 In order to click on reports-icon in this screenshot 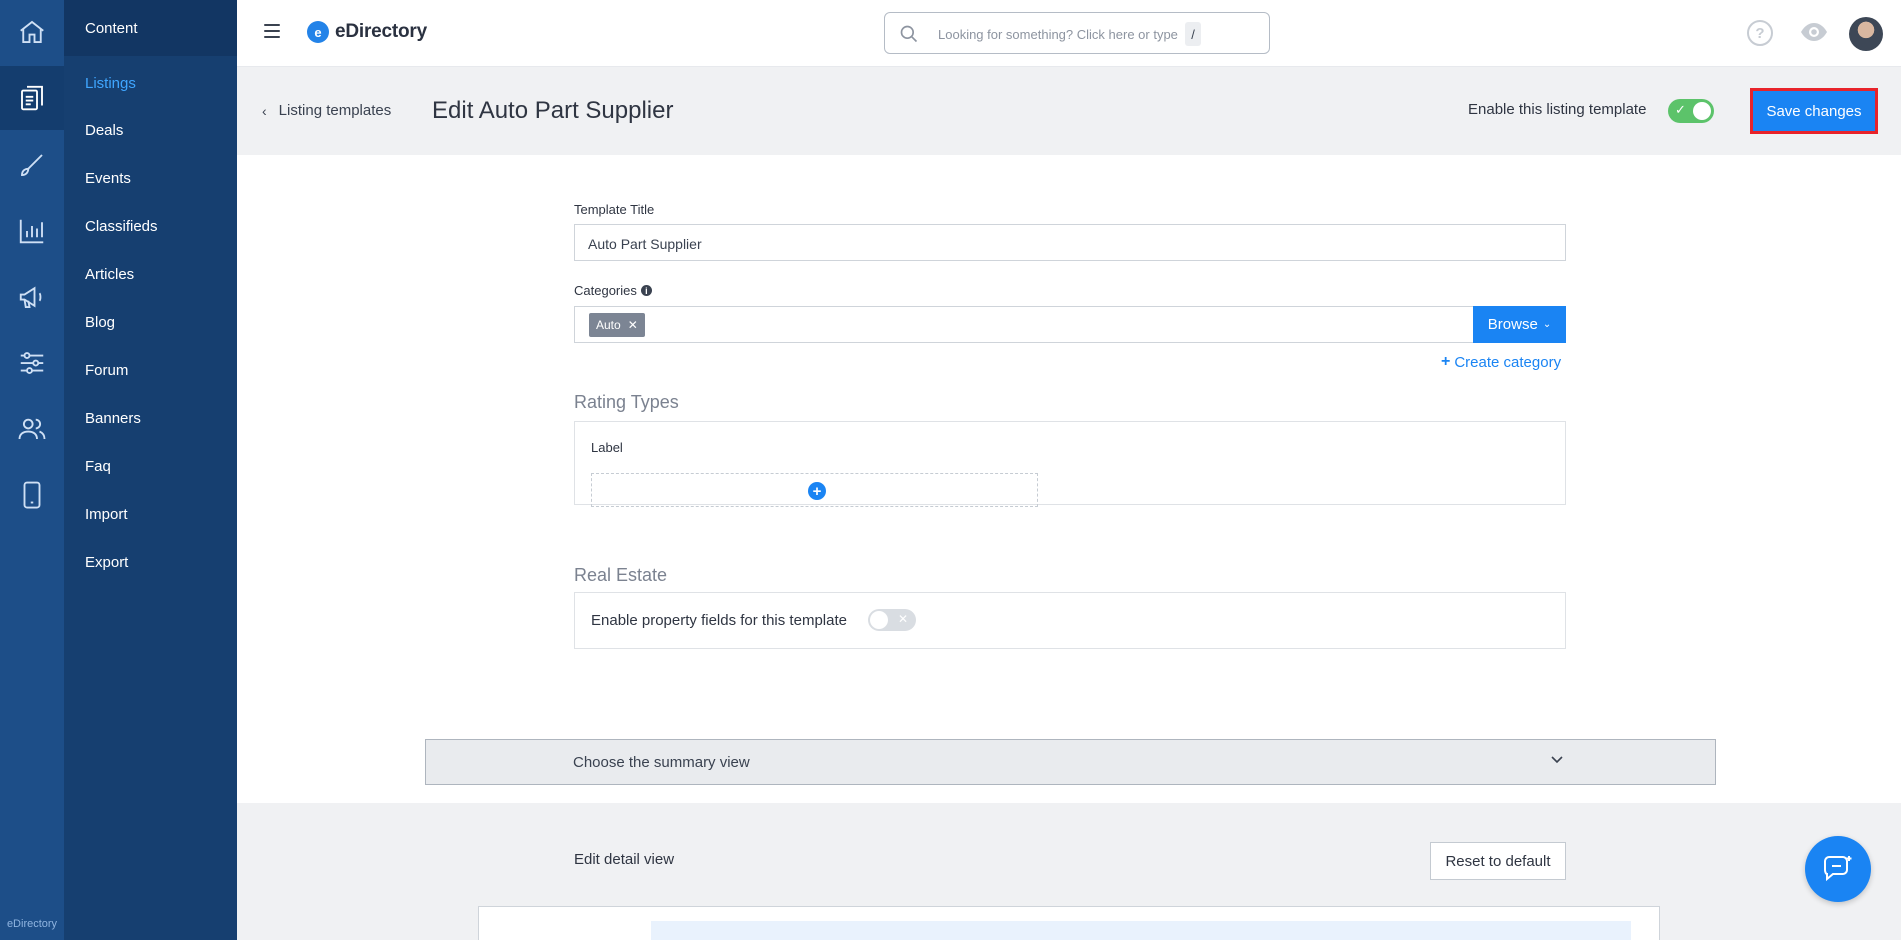, I will do `click(32, 231)`.